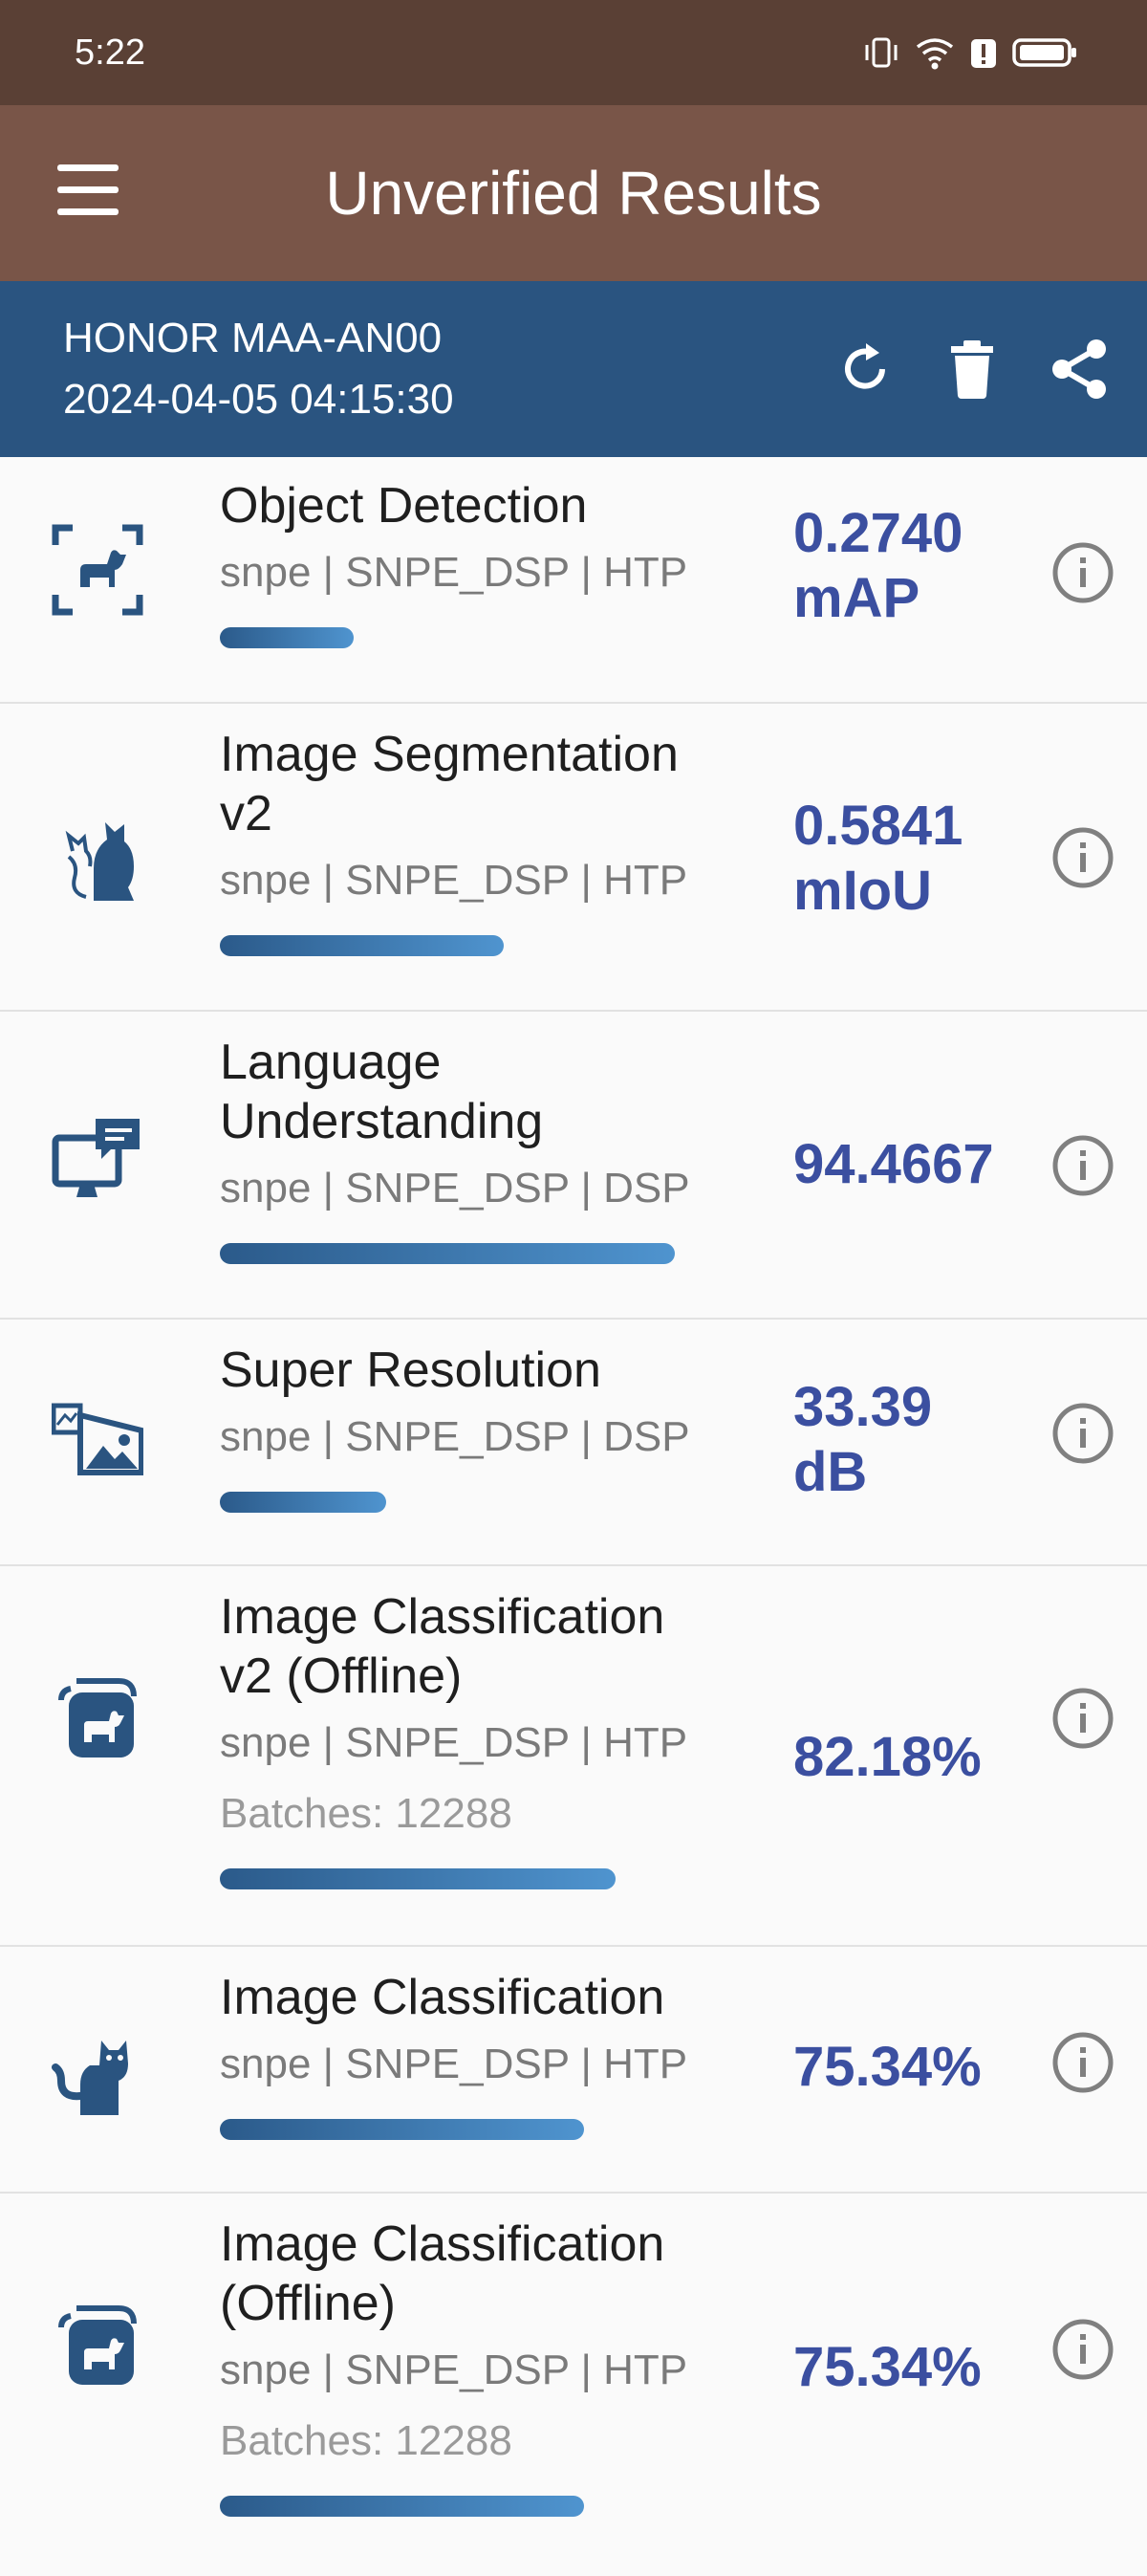  Describe the element at coordinates (258, 399) in the screenshot. I see `result-datetime: 2024-04-05 04:15:30` at that location.